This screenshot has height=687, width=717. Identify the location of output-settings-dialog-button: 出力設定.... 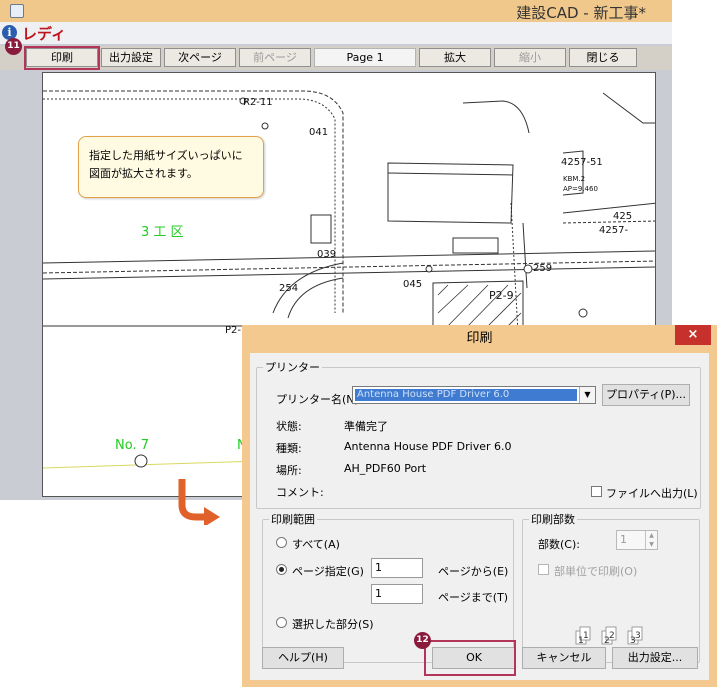
(655, 658).